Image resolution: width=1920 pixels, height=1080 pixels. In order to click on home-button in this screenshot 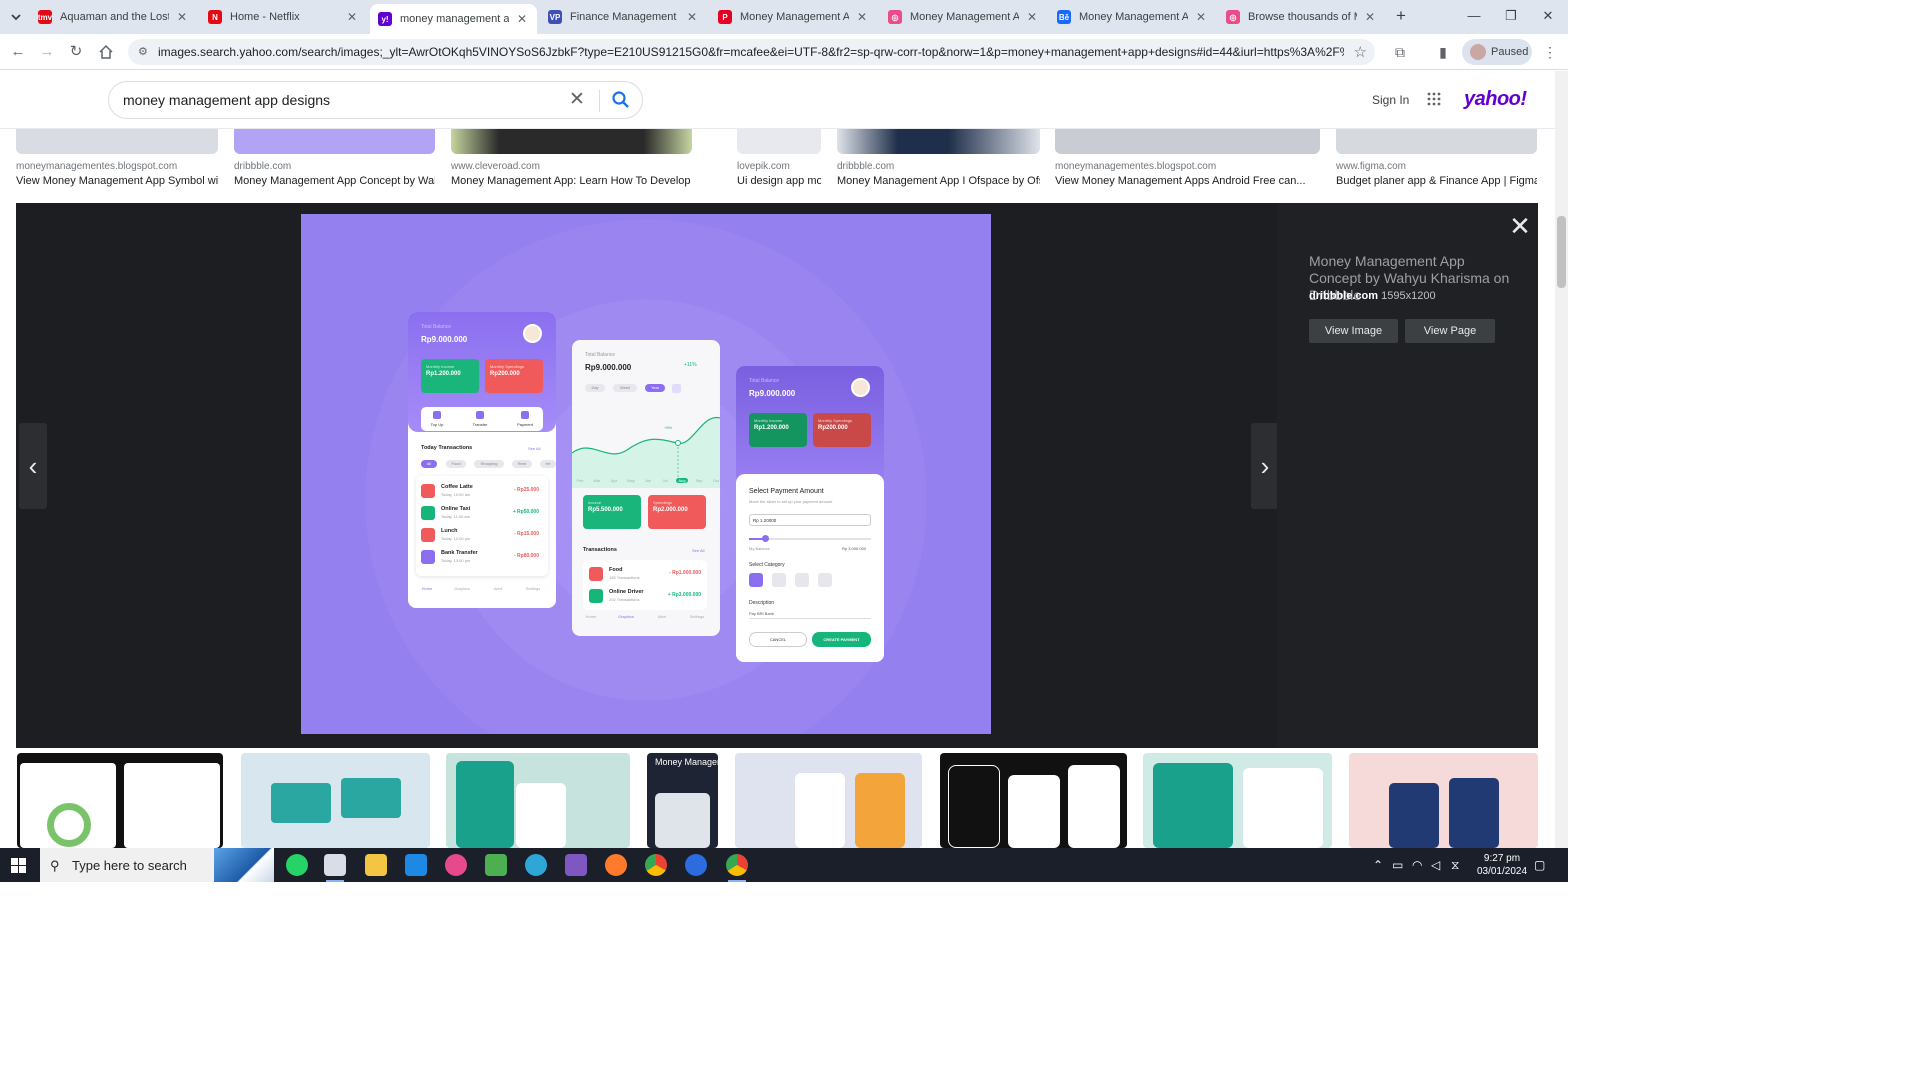, I will do `click(106, 52)`.